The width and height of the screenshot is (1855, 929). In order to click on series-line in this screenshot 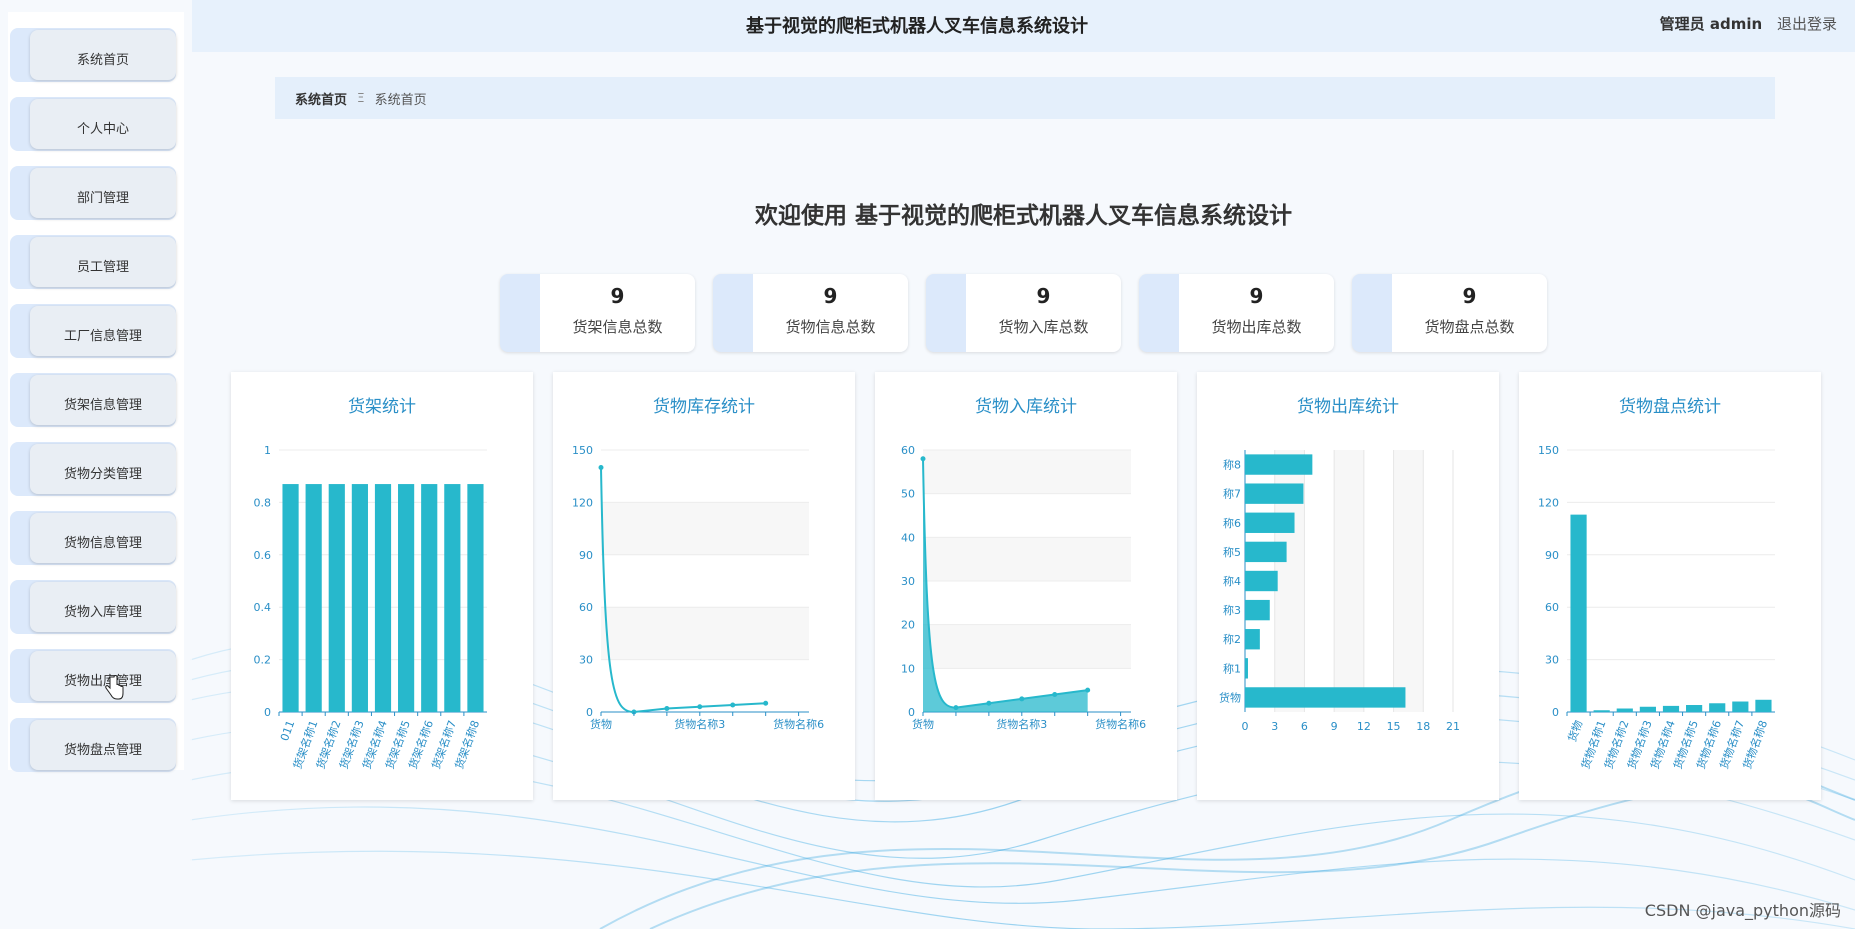, I will do `click(1005, 583)`.